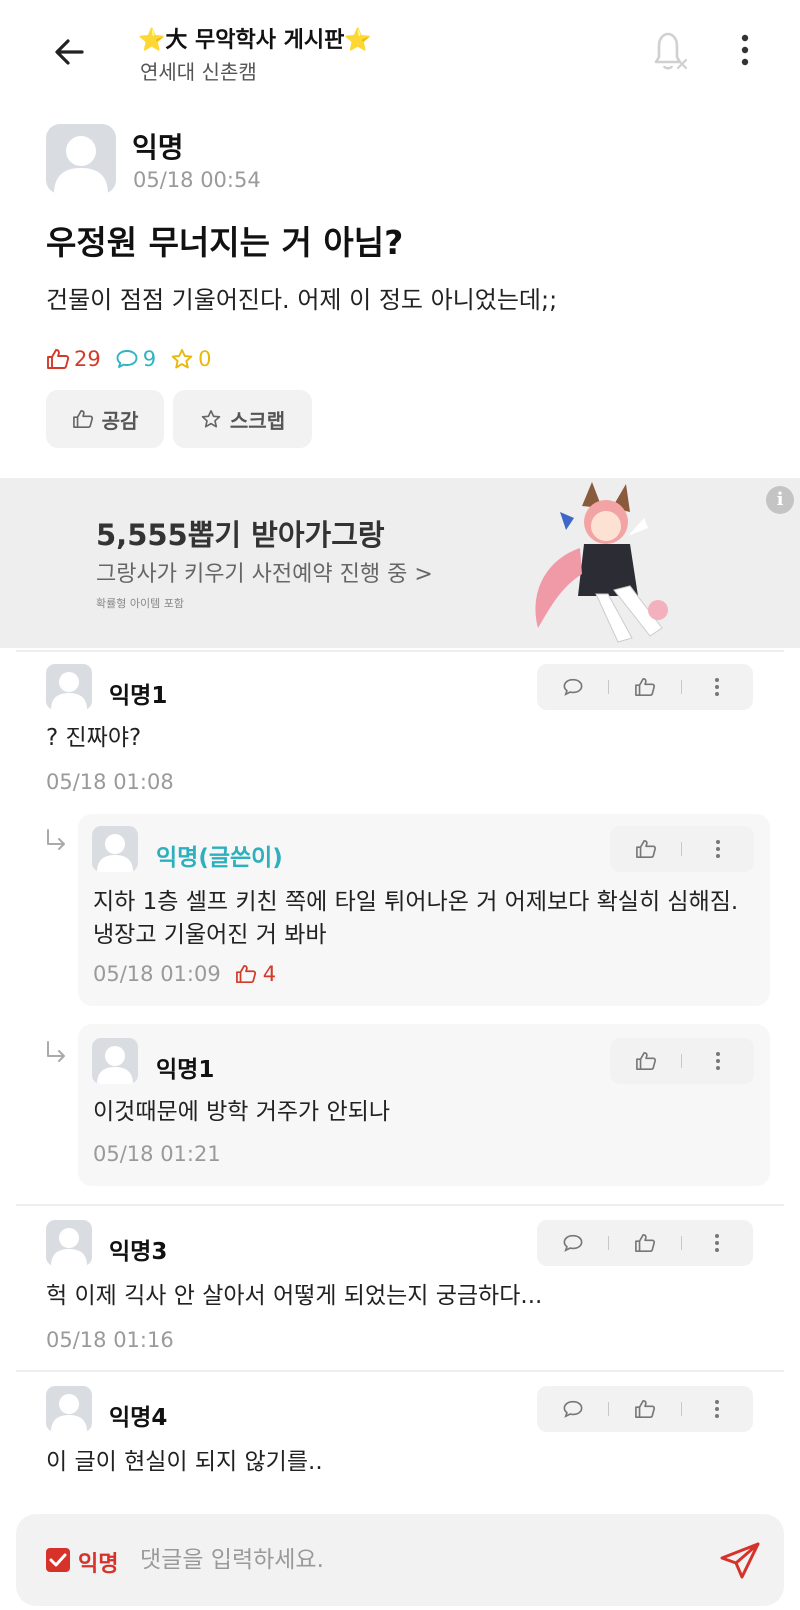  I want to click on like-button: 공감, so click(105, 419).